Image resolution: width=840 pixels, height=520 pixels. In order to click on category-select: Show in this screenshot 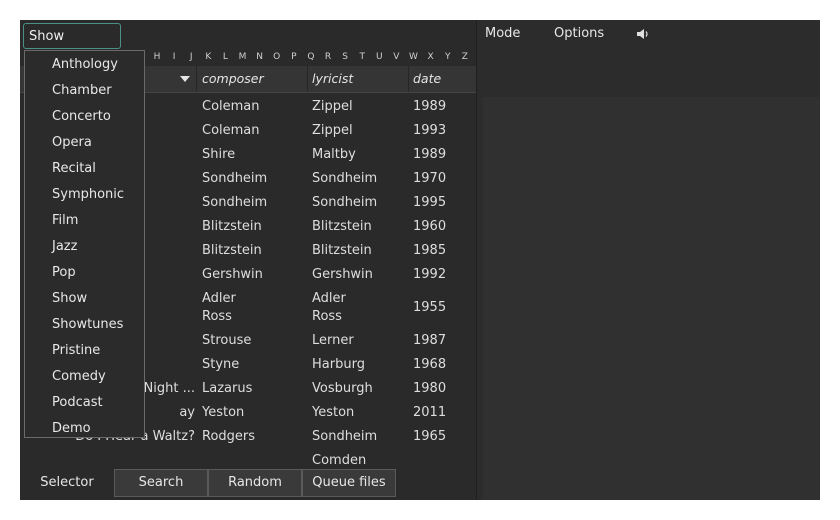, I will do `click(72, 36)`.